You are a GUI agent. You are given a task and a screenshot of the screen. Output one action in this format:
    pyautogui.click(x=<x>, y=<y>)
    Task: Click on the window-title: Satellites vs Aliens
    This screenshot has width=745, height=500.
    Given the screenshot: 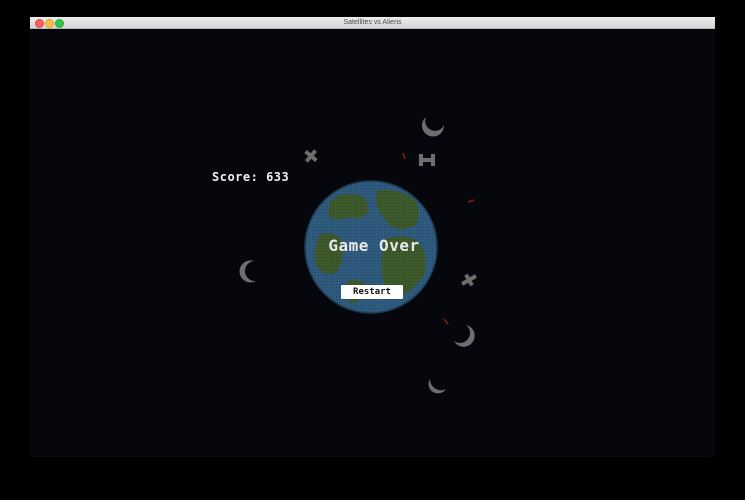 What is the action you would take?
    pyautogui.click(x=372, y=22)
    